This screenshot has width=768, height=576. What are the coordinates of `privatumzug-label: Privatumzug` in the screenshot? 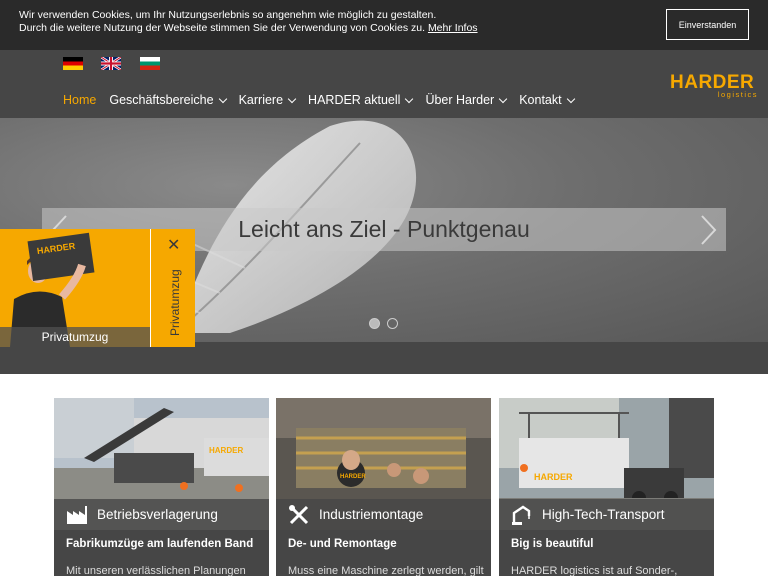 It's located at (75, 337).